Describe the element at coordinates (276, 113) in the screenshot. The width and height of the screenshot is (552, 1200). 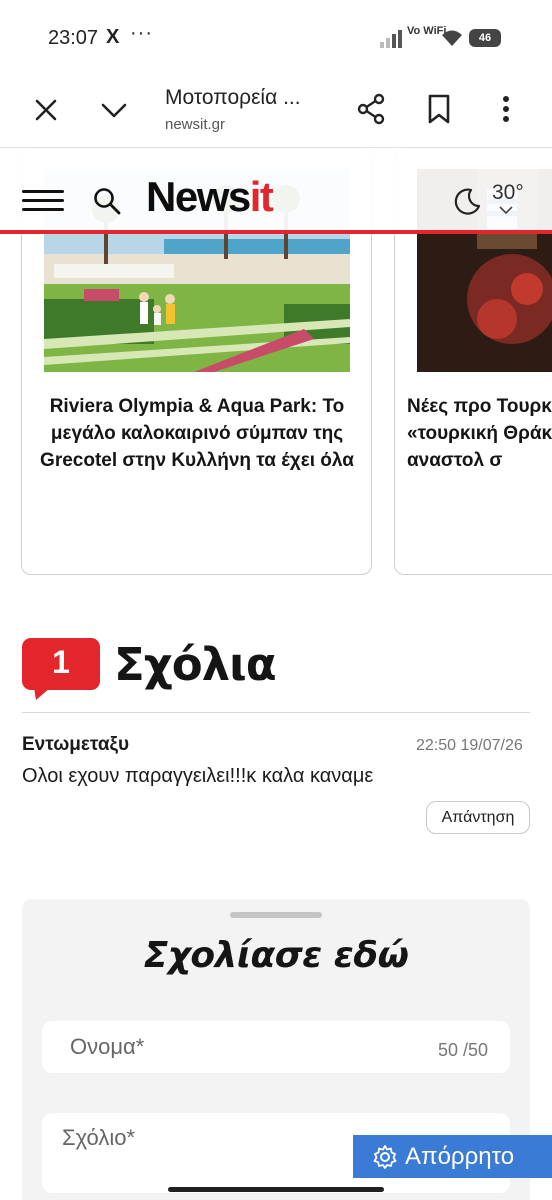
I see `browser-toolbar: Μοτοπορεία ... newsit.gr` at that location.